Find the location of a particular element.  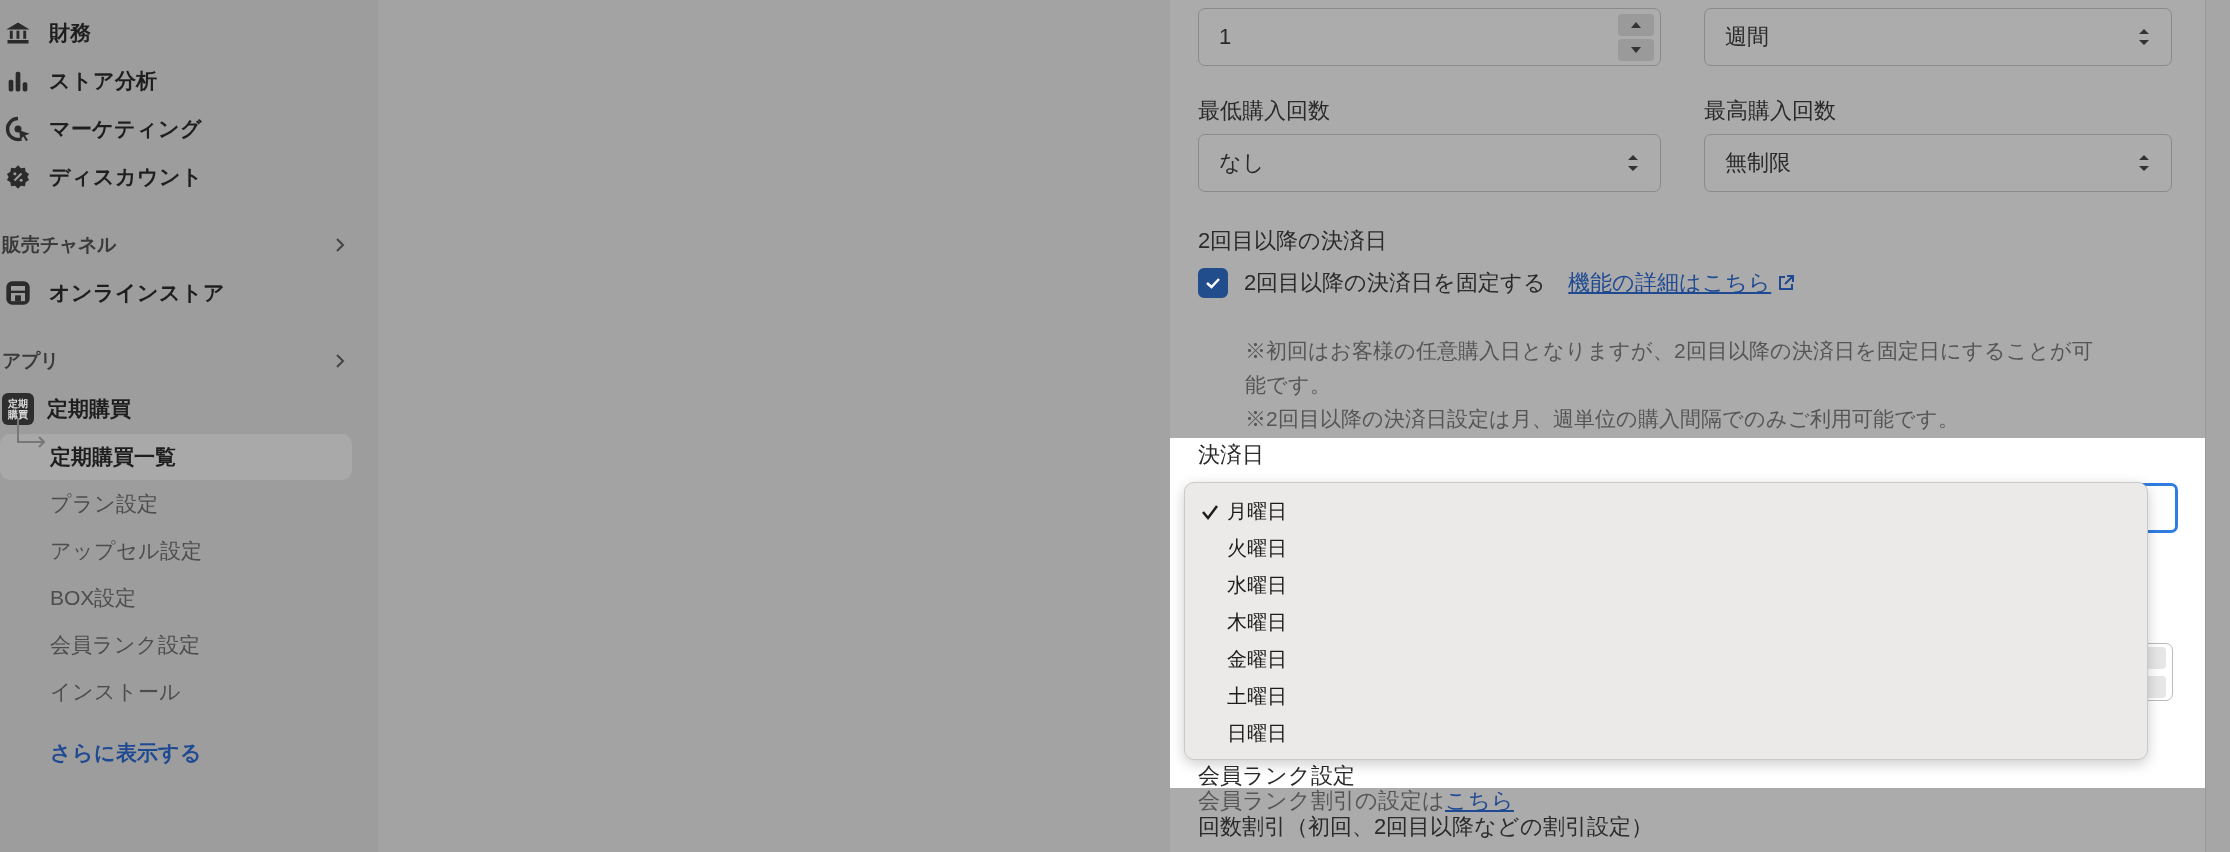

external-link-icon is located at coordinates (1786, 283).